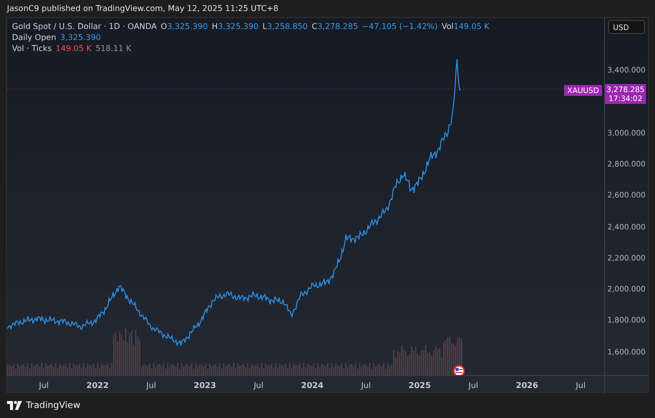 The width and height of the screenshot is (655, 418). Describe the element at coordinates (14, 405) in the screenshot. I see `tradingview-logo-icon` at that location.